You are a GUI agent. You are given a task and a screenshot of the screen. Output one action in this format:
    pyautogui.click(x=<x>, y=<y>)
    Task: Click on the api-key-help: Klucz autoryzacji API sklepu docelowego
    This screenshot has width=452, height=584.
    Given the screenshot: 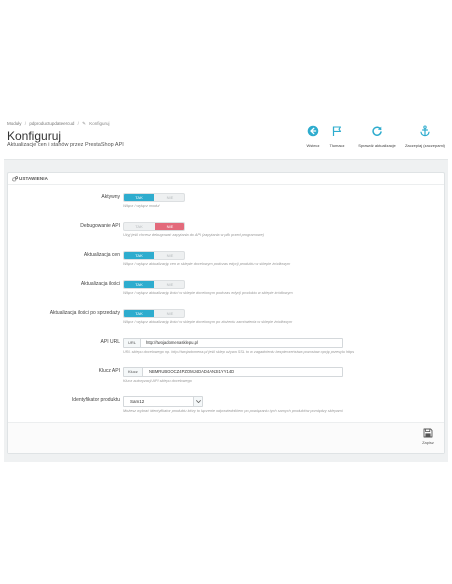 What is the action you would take?
    pyautogui.click(x=157, y=381)
    